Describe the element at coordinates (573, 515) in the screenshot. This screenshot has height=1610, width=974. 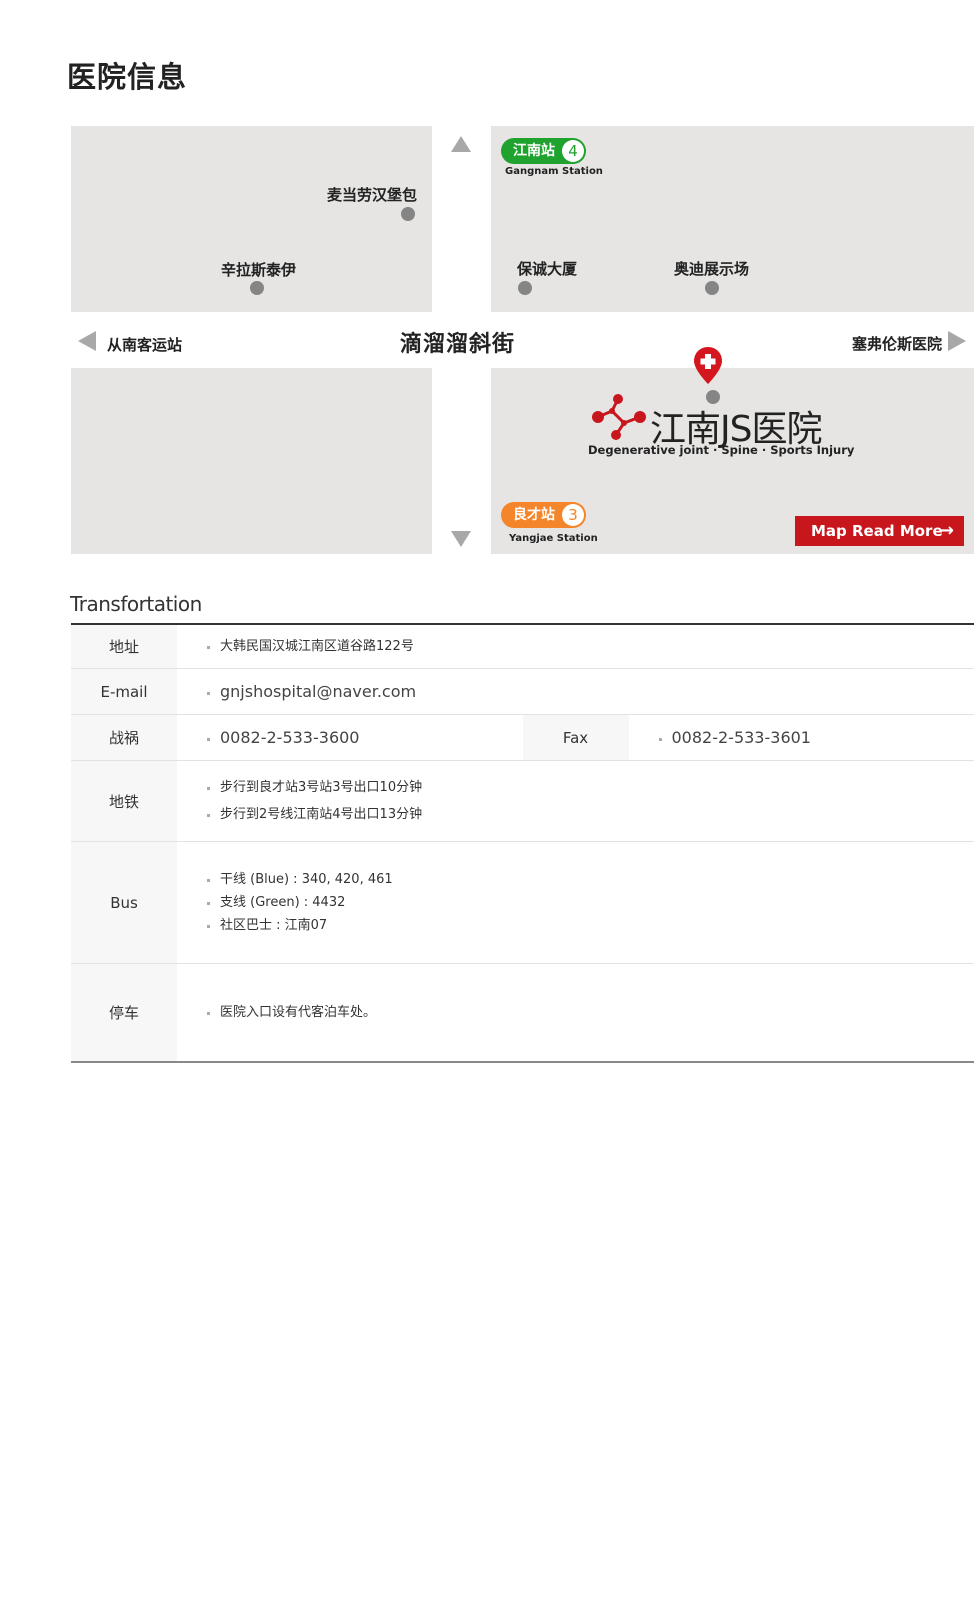
I see `line-number: 3` at that location.